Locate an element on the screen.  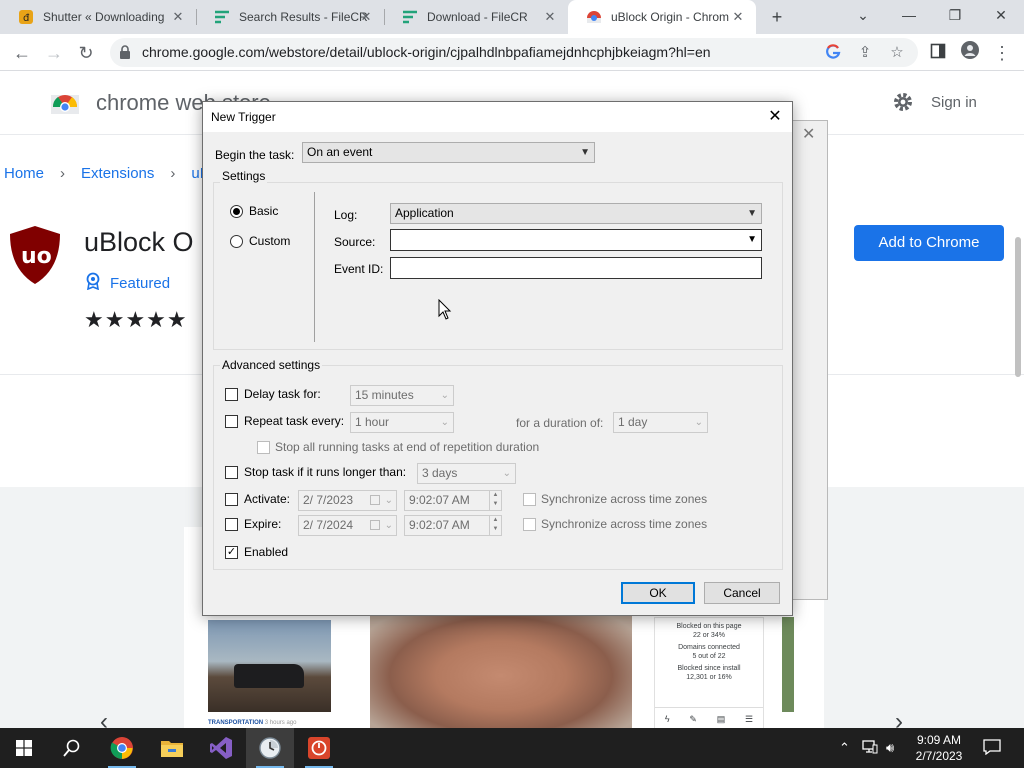
repeat-task-select: 1 hour ⌄ is located at coordinates (402, 422).